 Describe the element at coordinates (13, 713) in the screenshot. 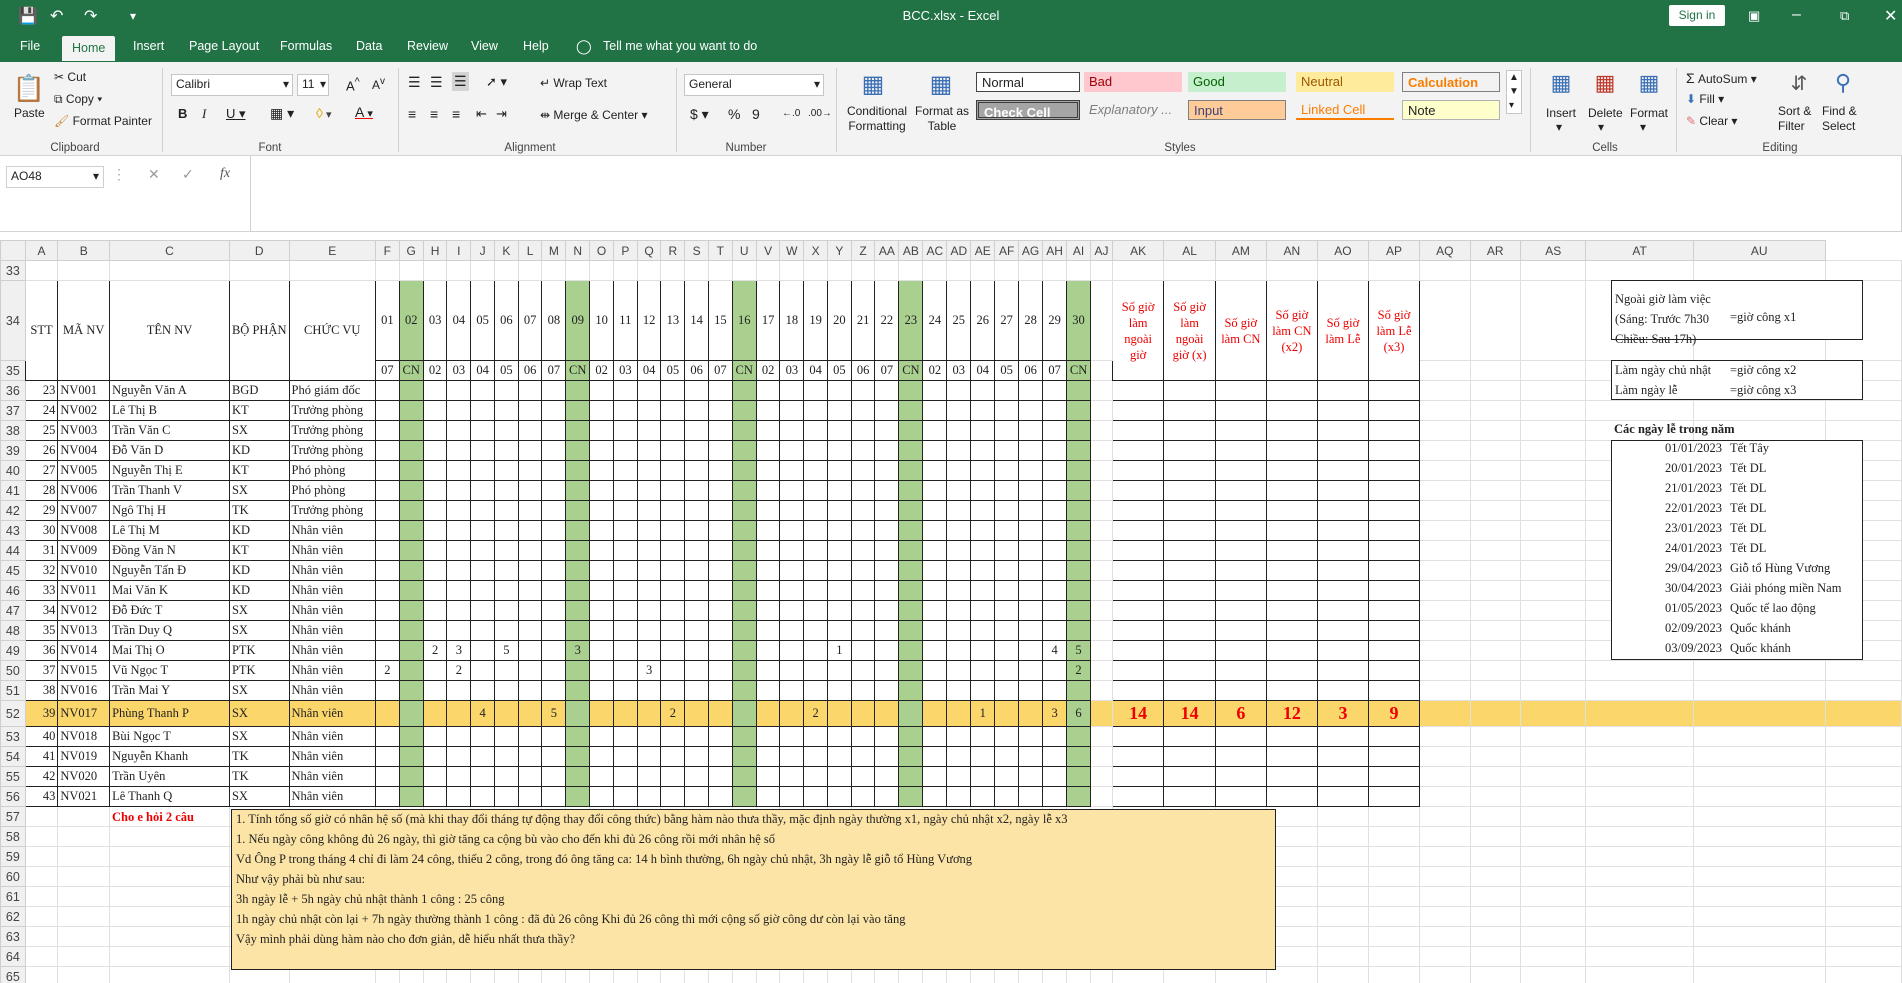

I see `row-header: 52` at that location.